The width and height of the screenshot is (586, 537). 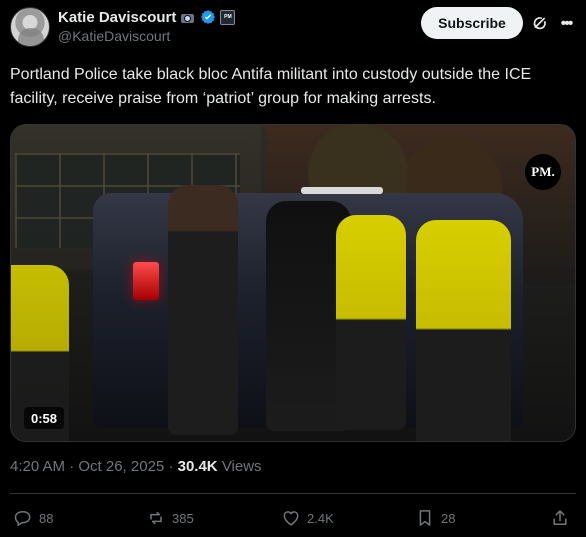 What do you see at coordinates (188, 17) in the screenshot?
I see `camera-icon` at bounding box center [188, 17].